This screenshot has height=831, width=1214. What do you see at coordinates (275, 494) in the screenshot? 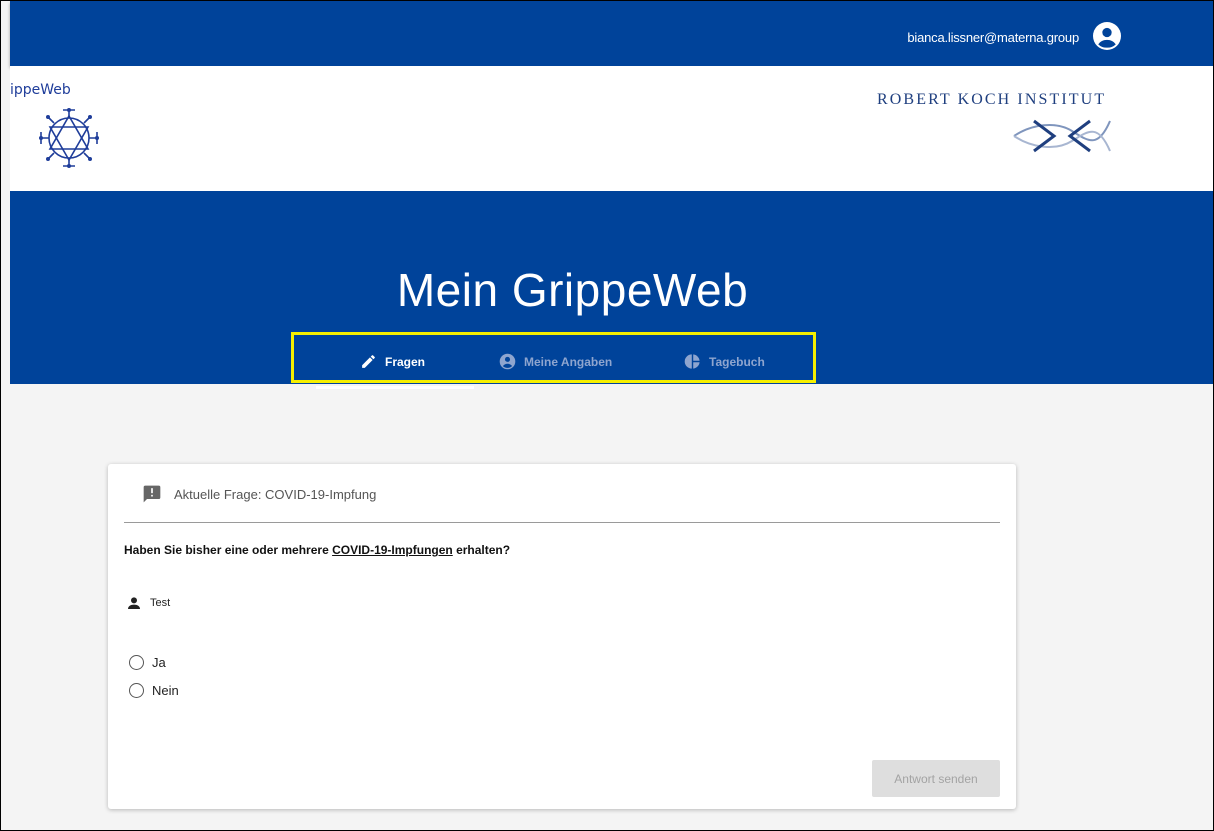
I see `card-header-label: Aktuelle Frage: COVID-19-Impfung` at bounding box center [275, 494].